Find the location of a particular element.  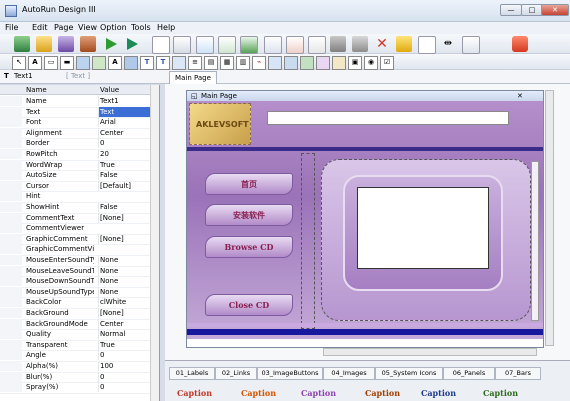

text-icon: A is located at coordinates (115, 63).